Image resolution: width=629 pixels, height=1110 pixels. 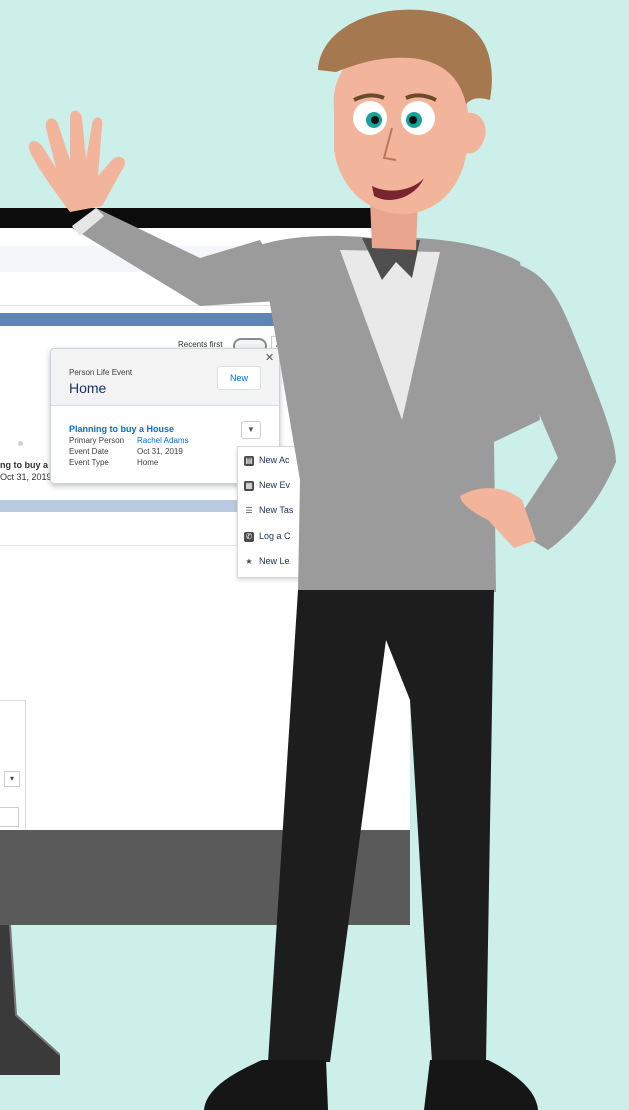 I want to click on pupil-right, so click(x=413, y=120).